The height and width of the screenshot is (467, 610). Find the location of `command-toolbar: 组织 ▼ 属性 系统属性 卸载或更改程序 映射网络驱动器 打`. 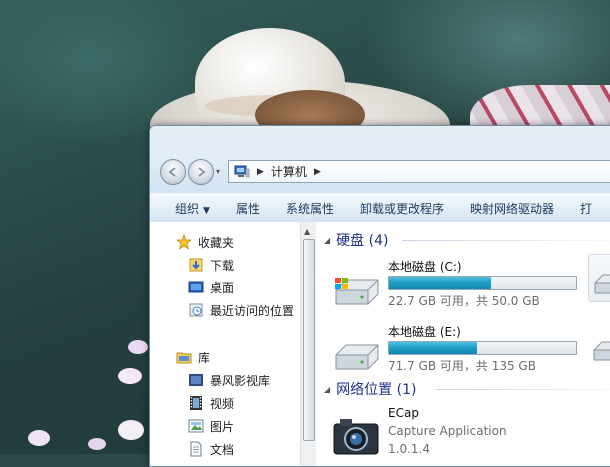

command-toolbar: 组织 ▼ 属性 系统属性 卸载或更改程序 映射网络驱动器 打 is located at coordinates (380, 208).